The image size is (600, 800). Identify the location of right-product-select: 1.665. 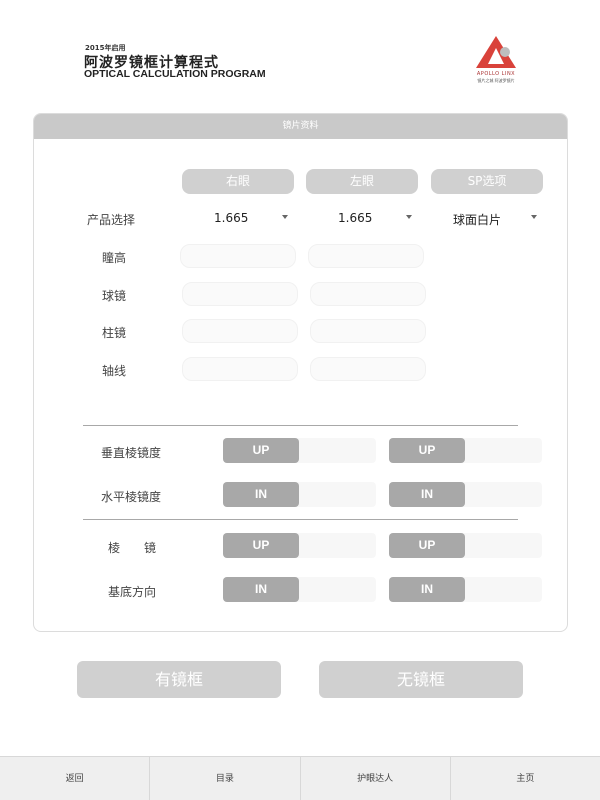
(238, 219).